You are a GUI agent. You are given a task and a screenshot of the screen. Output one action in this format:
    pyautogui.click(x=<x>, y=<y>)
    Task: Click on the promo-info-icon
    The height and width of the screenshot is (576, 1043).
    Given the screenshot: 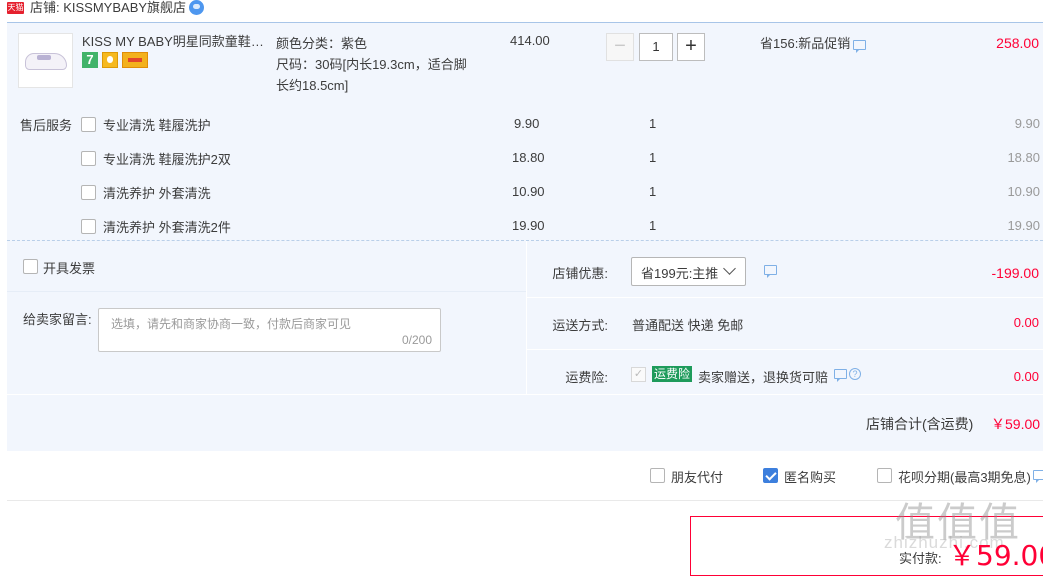 What is the action you would take?
    pyautogui.click(x=859, y=46)
    